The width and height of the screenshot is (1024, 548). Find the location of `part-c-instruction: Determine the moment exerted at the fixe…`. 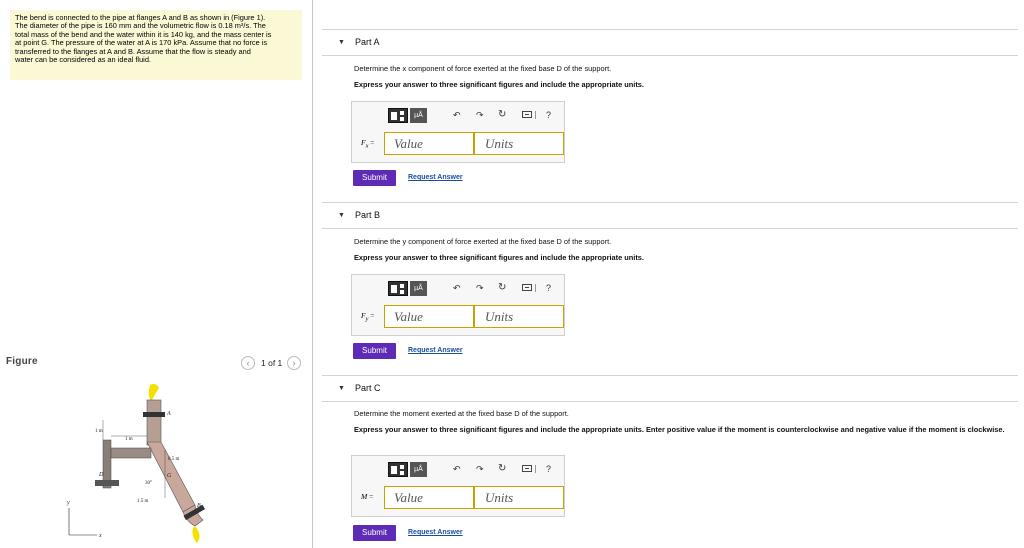

part-c-instruction: Determine the moment exerted at the fixe… is located at coordinates (461, 413).